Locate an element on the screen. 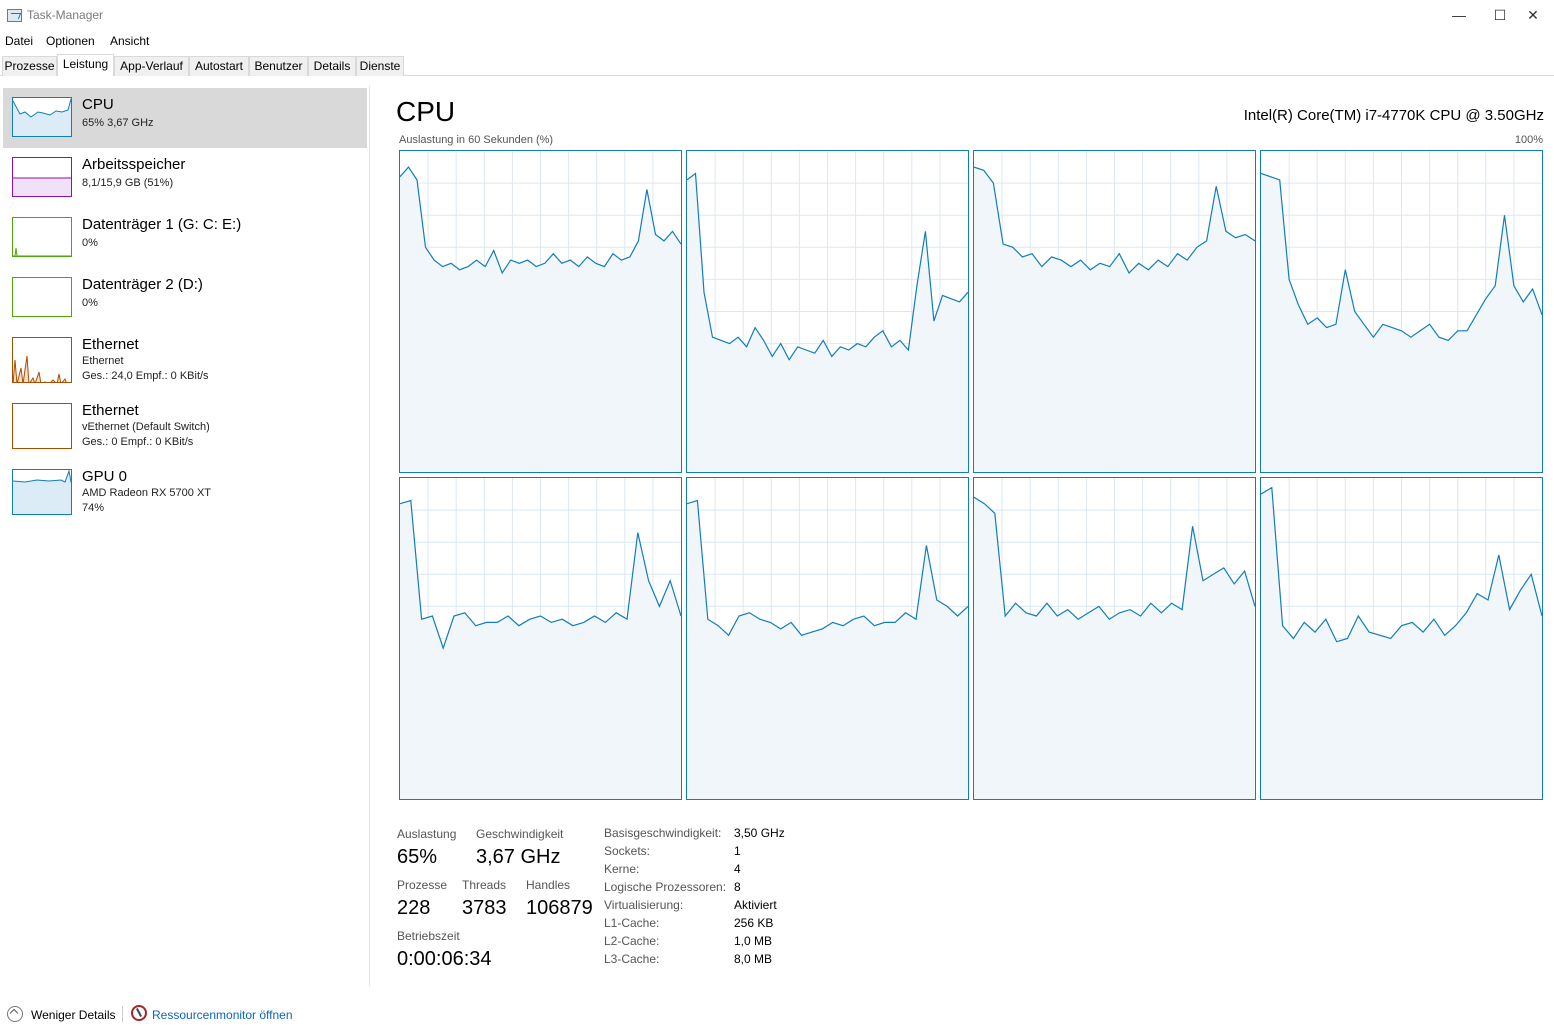 The height and width of the screenshot is (1027, 1554). detail-label: L1-Cache: is located at coordinates (632, 923).